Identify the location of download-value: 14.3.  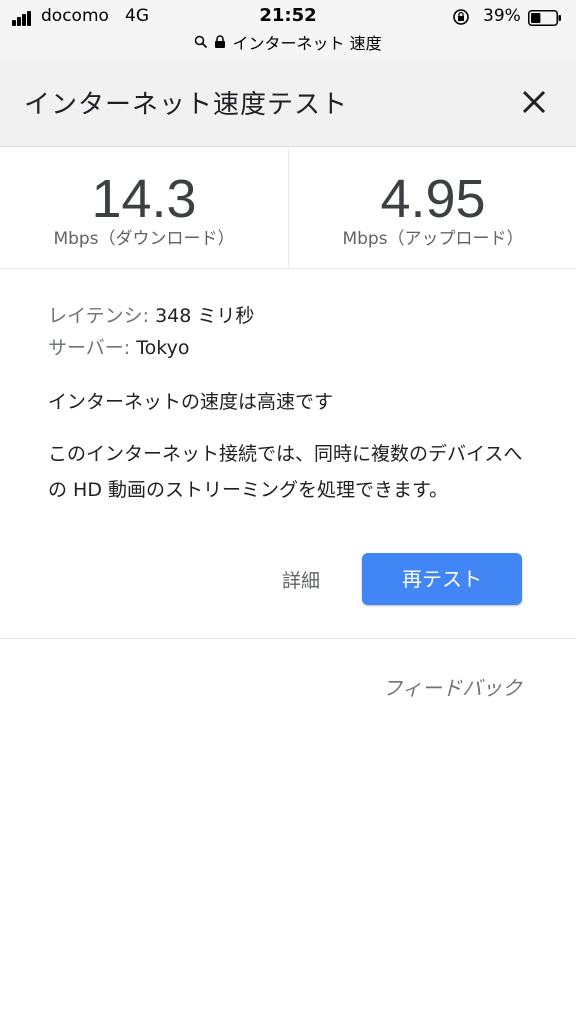
(144, 199).